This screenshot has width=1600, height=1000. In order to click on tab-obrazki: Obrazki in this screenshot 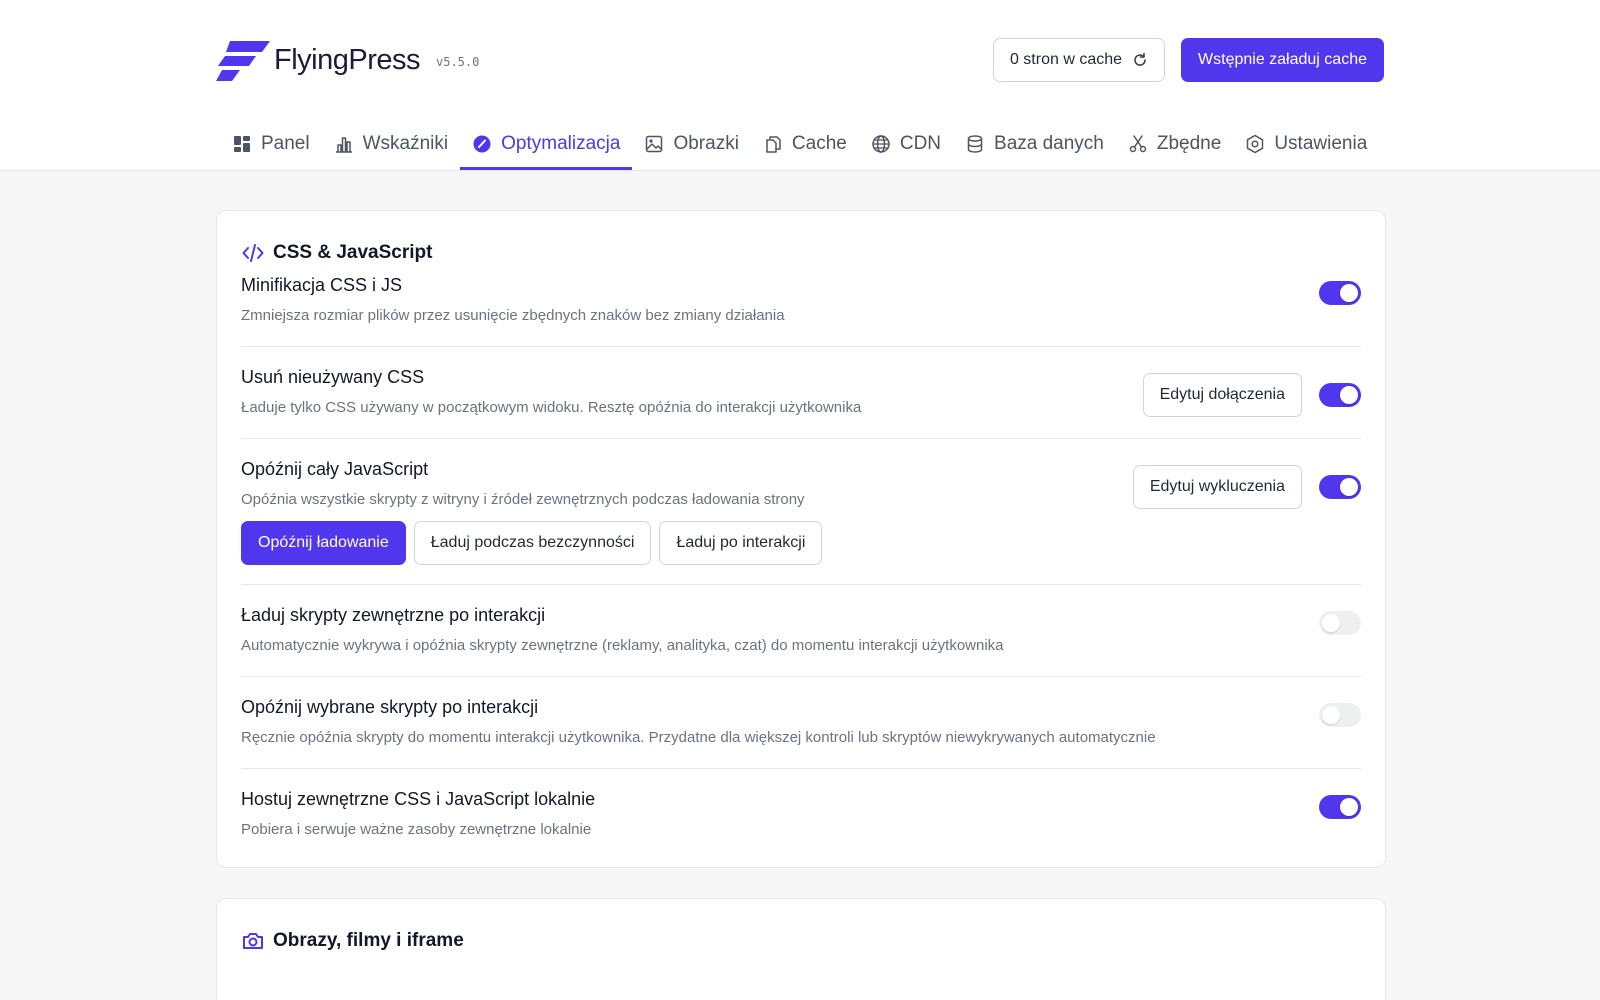, I will do `click(691, 145)`.